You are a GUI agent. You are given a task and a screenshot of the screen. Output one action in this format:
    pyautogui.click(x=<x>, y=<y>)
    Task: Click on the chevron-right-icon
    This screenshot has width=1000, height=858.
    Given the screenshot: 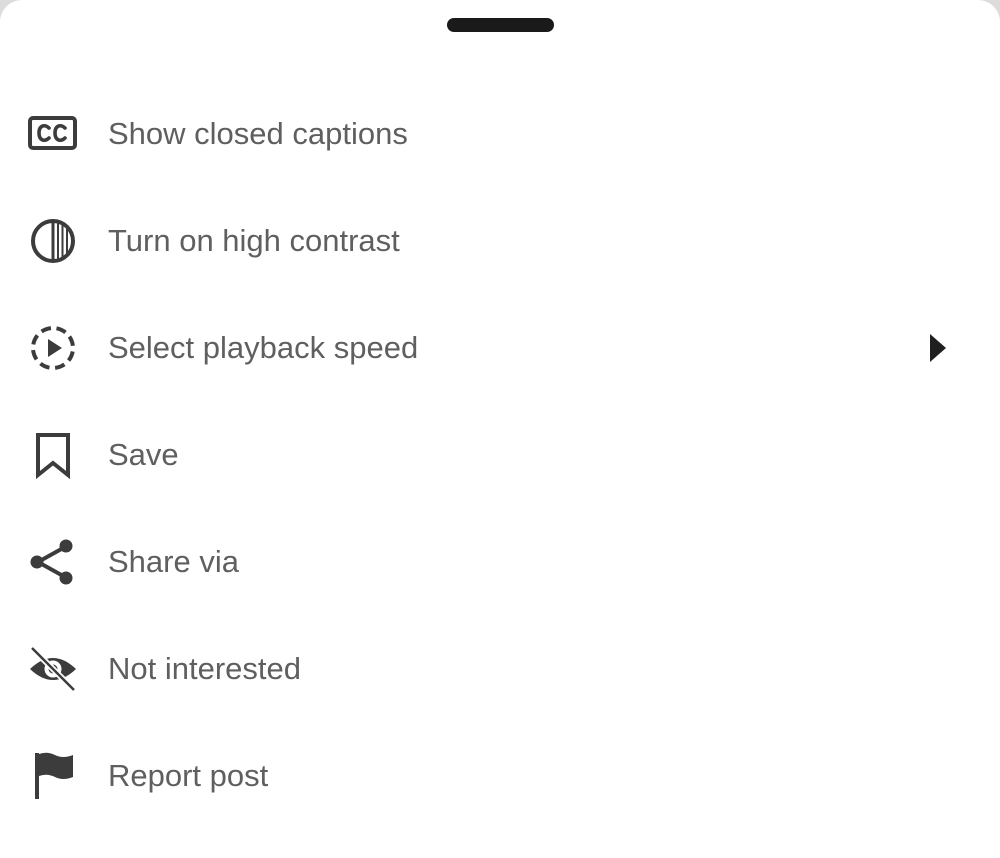 What is the action you would take?
    pyautogui.click(x=938, y=348)
    